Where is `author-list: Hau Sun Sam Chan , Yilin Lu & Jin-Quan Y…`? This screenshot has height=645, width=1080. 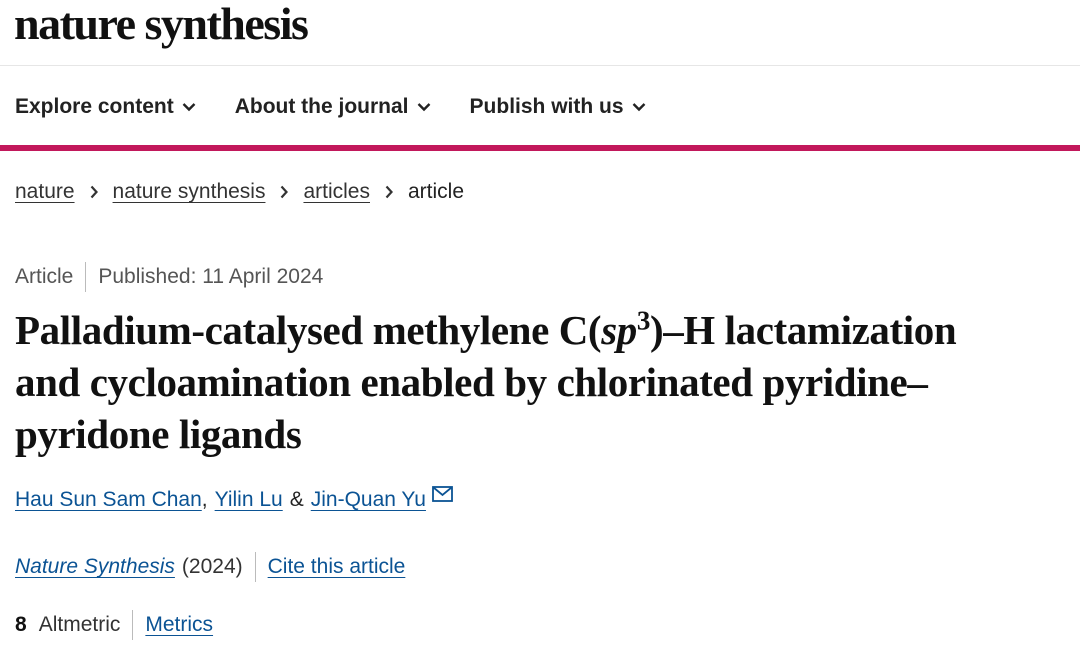
author-list: Hau Sun Sam Chan , Yilin Lu & Jin-Quan Y… is located at coordinates (234, 499).